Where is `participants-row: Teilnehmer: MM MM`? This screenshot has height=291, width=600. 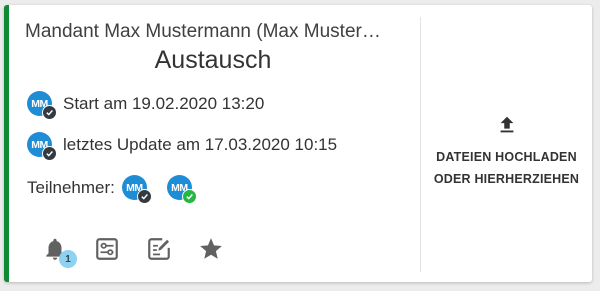 participants-row: Teilnehmer: MM MM is located at coordinates (112, 189).